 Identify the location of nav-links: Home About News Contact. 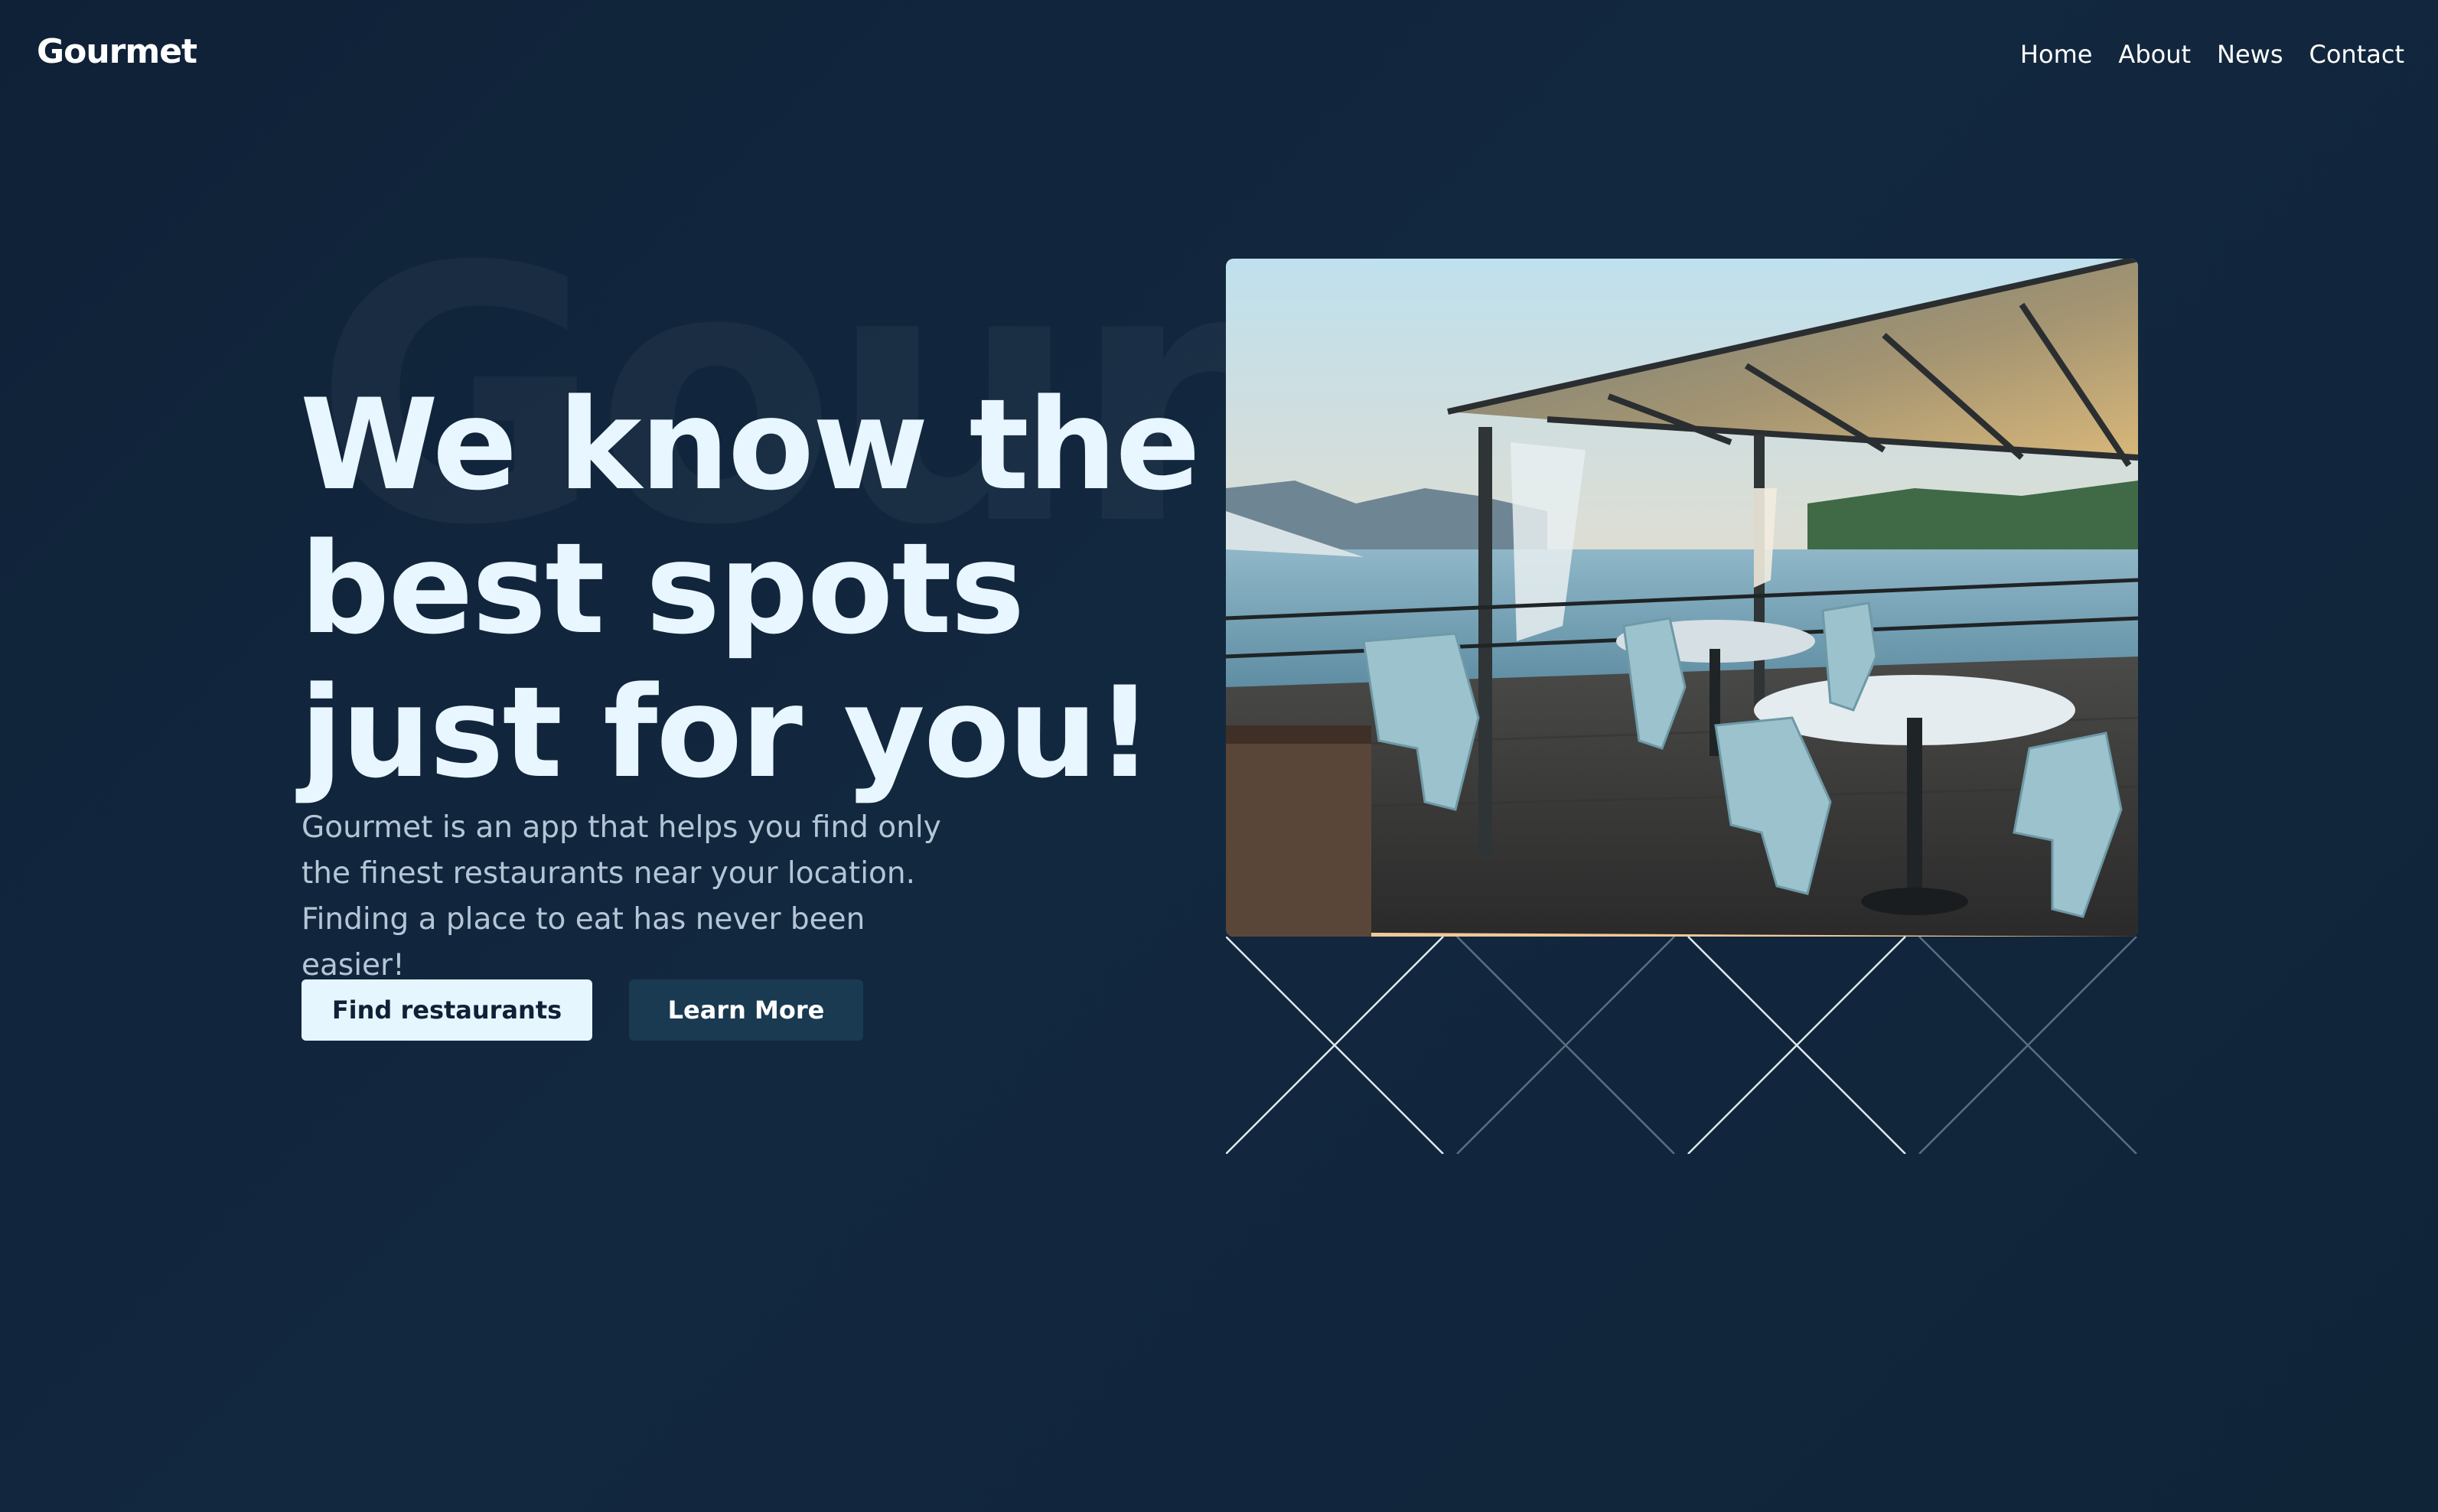
(2212, 55).